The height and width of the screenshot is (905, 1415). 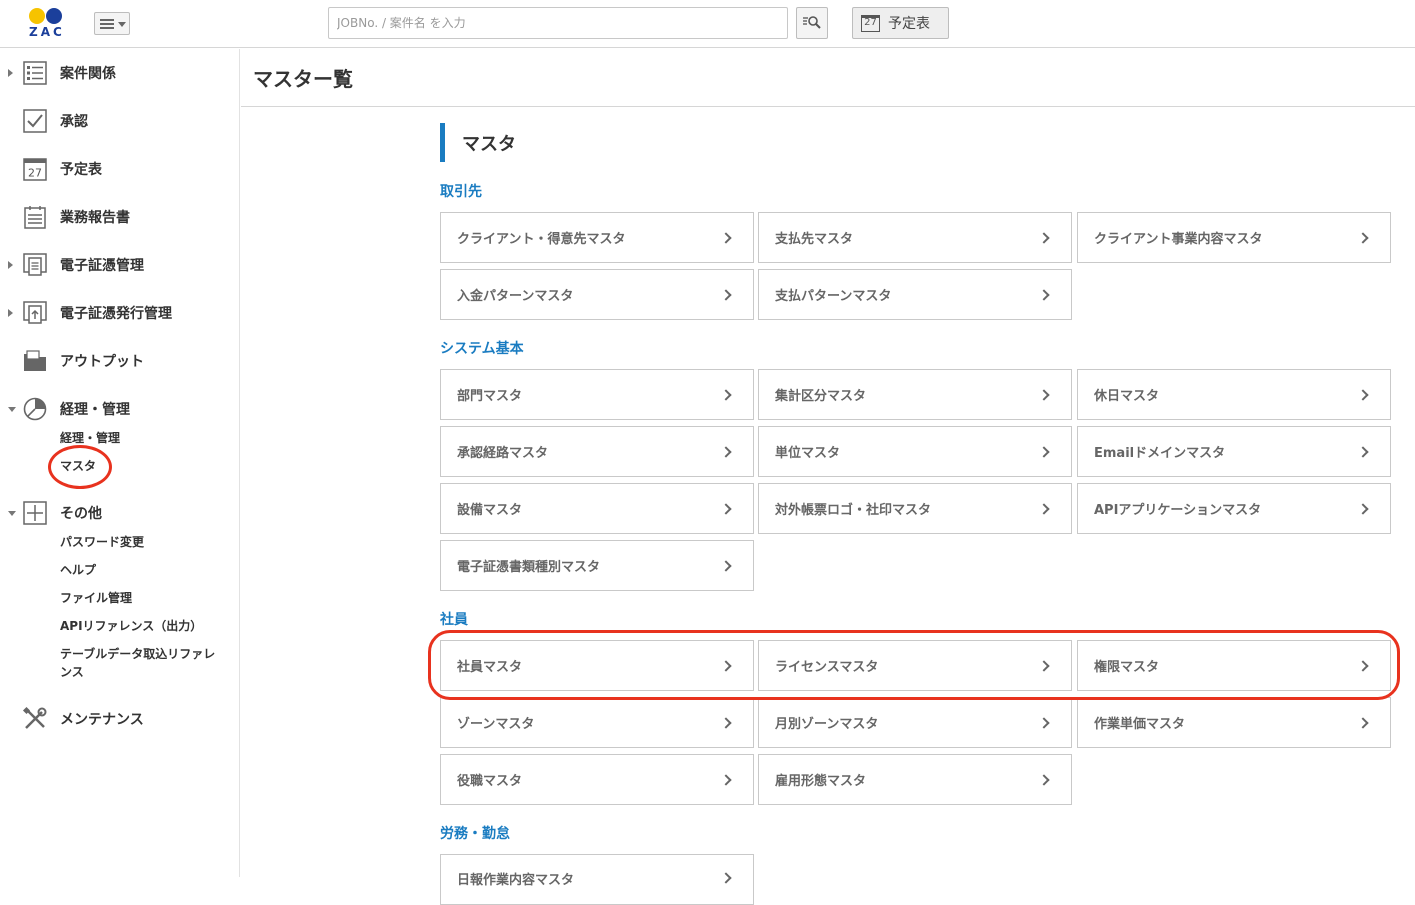 I want to click on highlight-circle, so click(x=80, y=467).